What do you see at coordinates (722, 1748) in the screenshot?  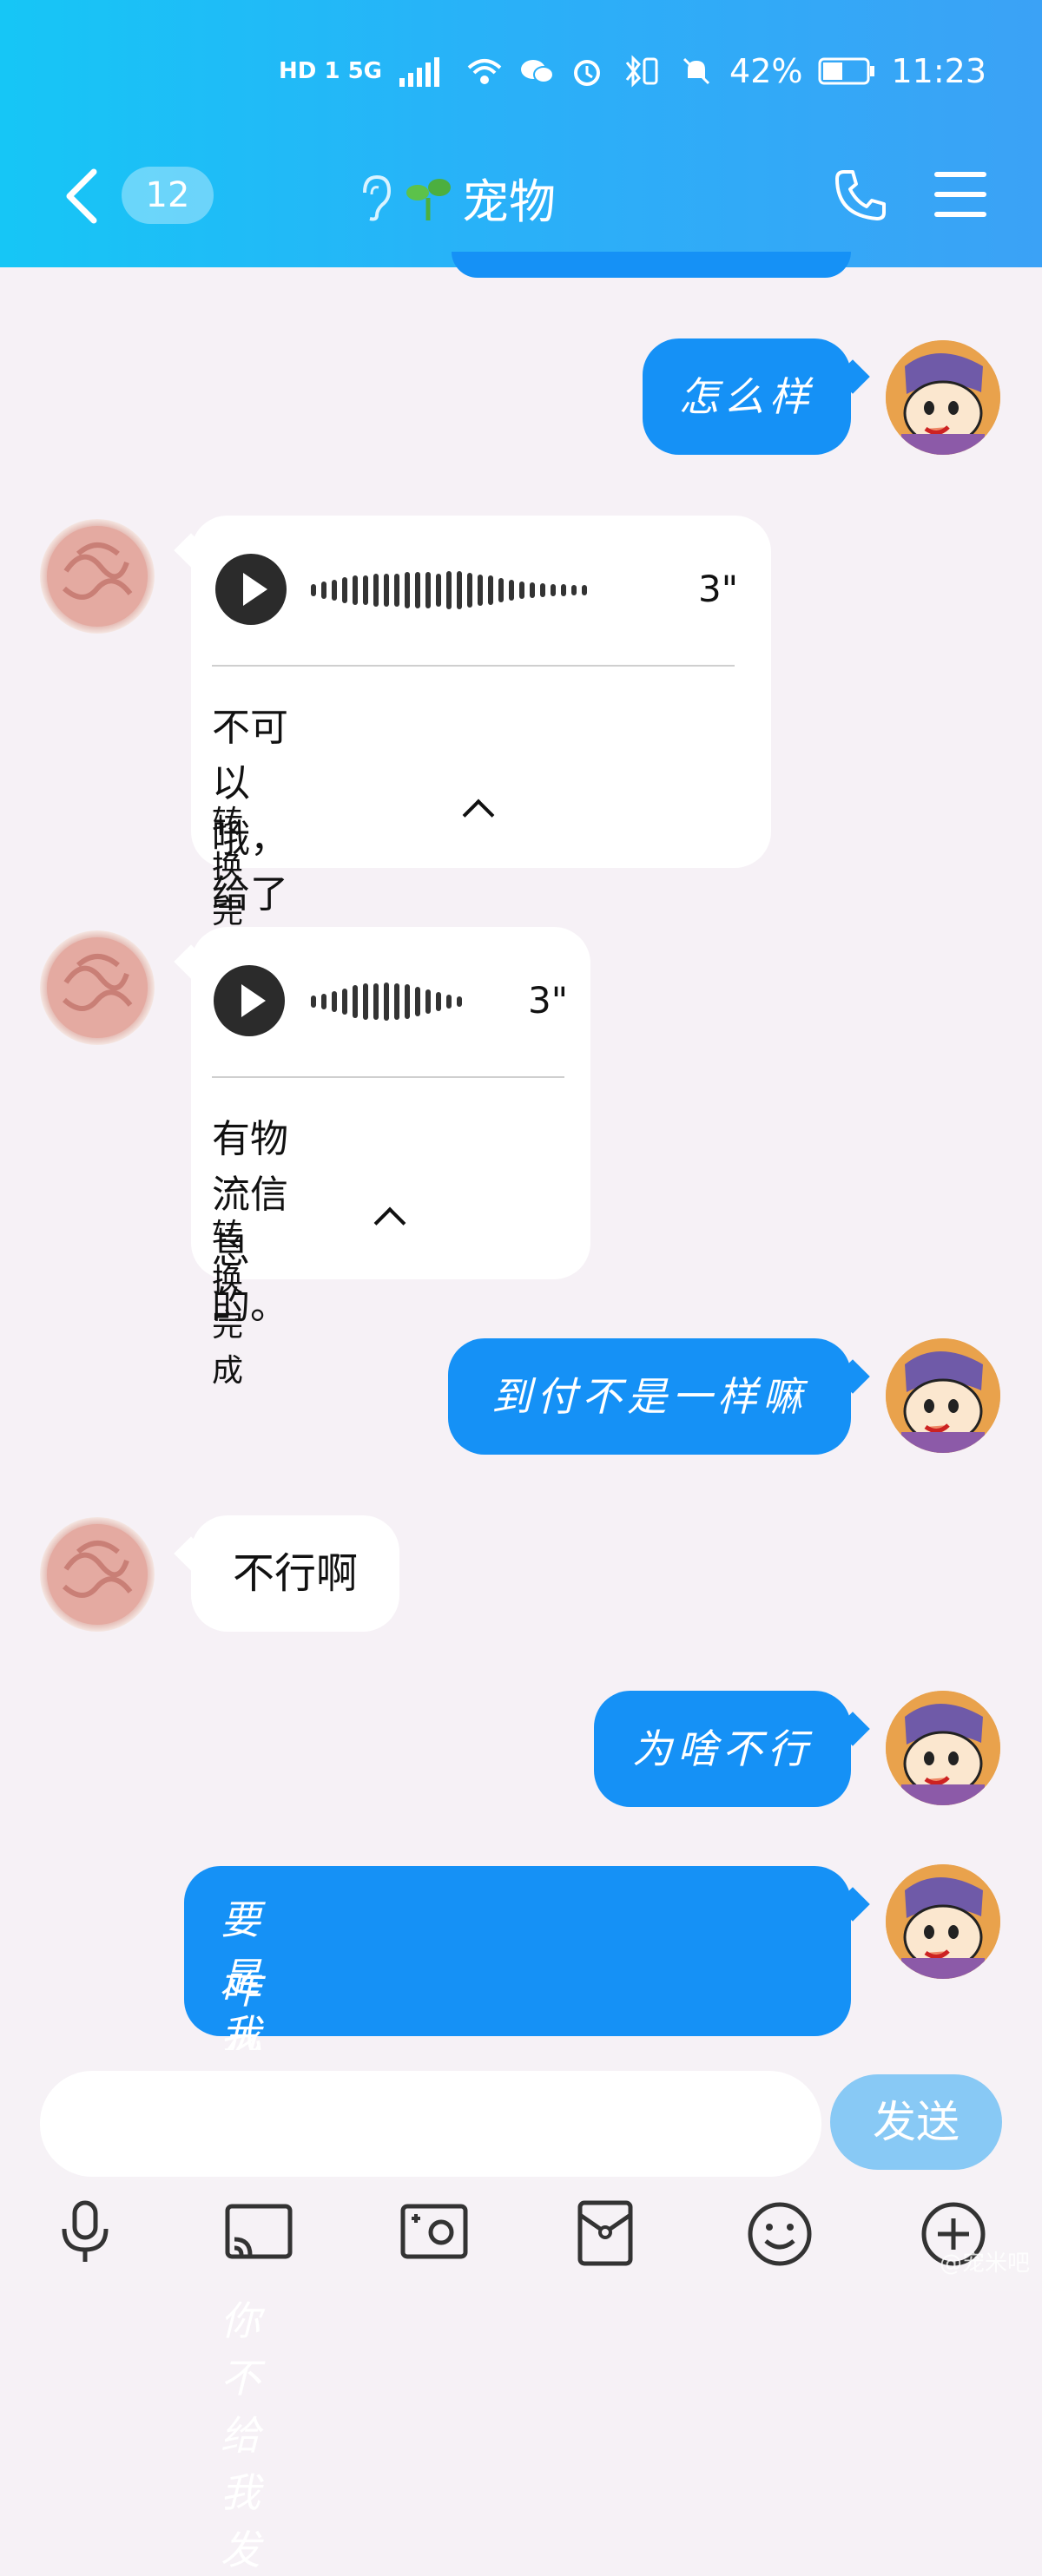 I see `message-text: 为啥不行` at bounding box center [722, 1748].